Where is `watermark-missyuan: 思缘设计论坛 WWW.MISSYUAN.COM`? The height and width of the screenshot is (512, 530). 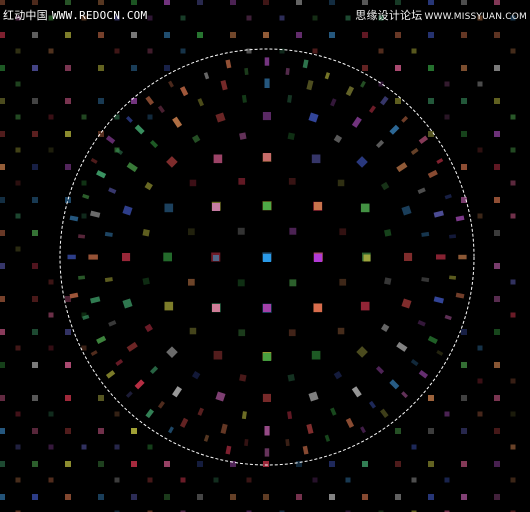 watermark-missyuan: 思缘设计论坛 WWW.MISSYUAN.COM is located at coordinates (441, 16).